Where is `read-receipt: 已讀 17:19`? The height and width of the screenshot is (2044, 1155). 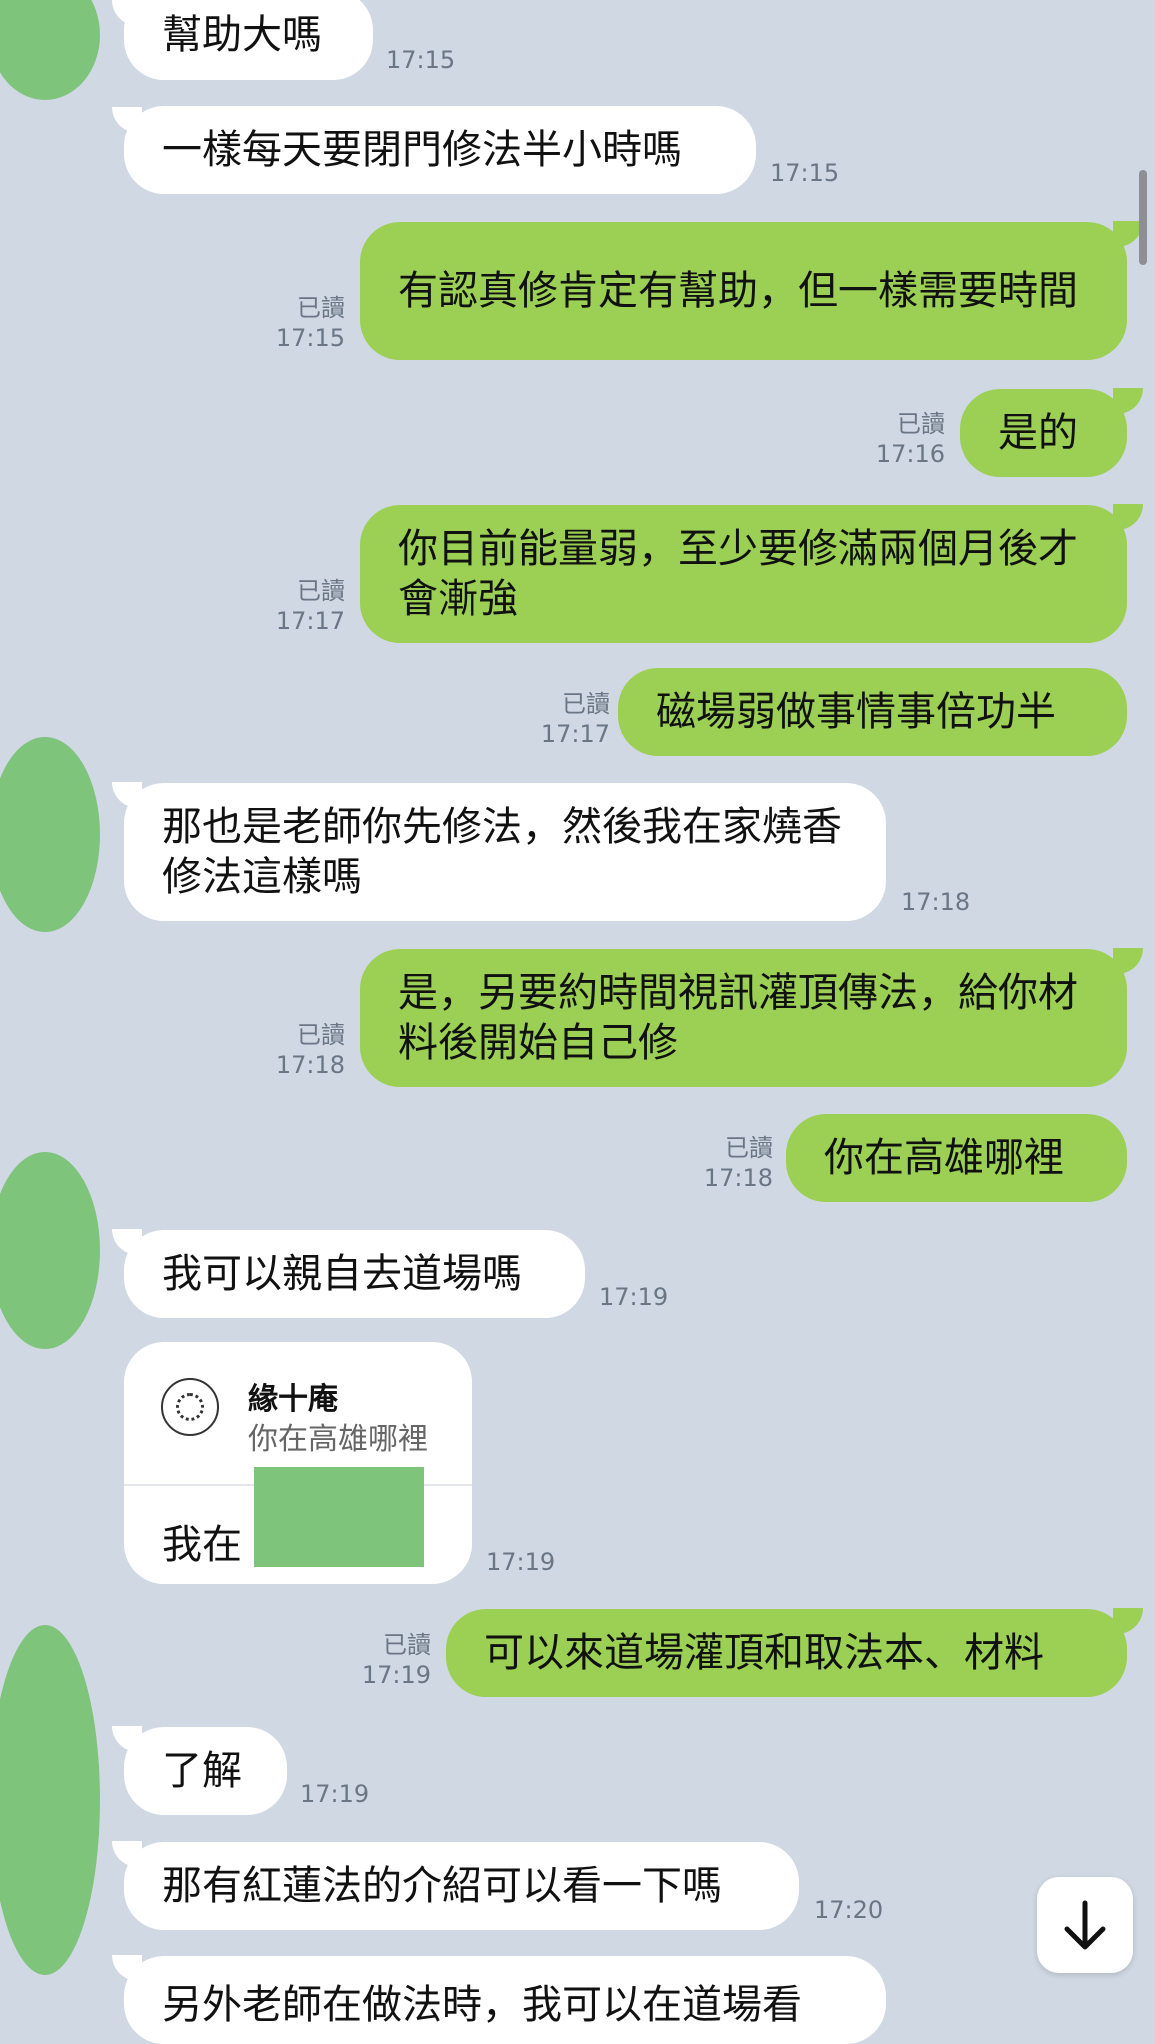
read-receipt: 已讀 17:19 is located at coordinates (396, 1660).